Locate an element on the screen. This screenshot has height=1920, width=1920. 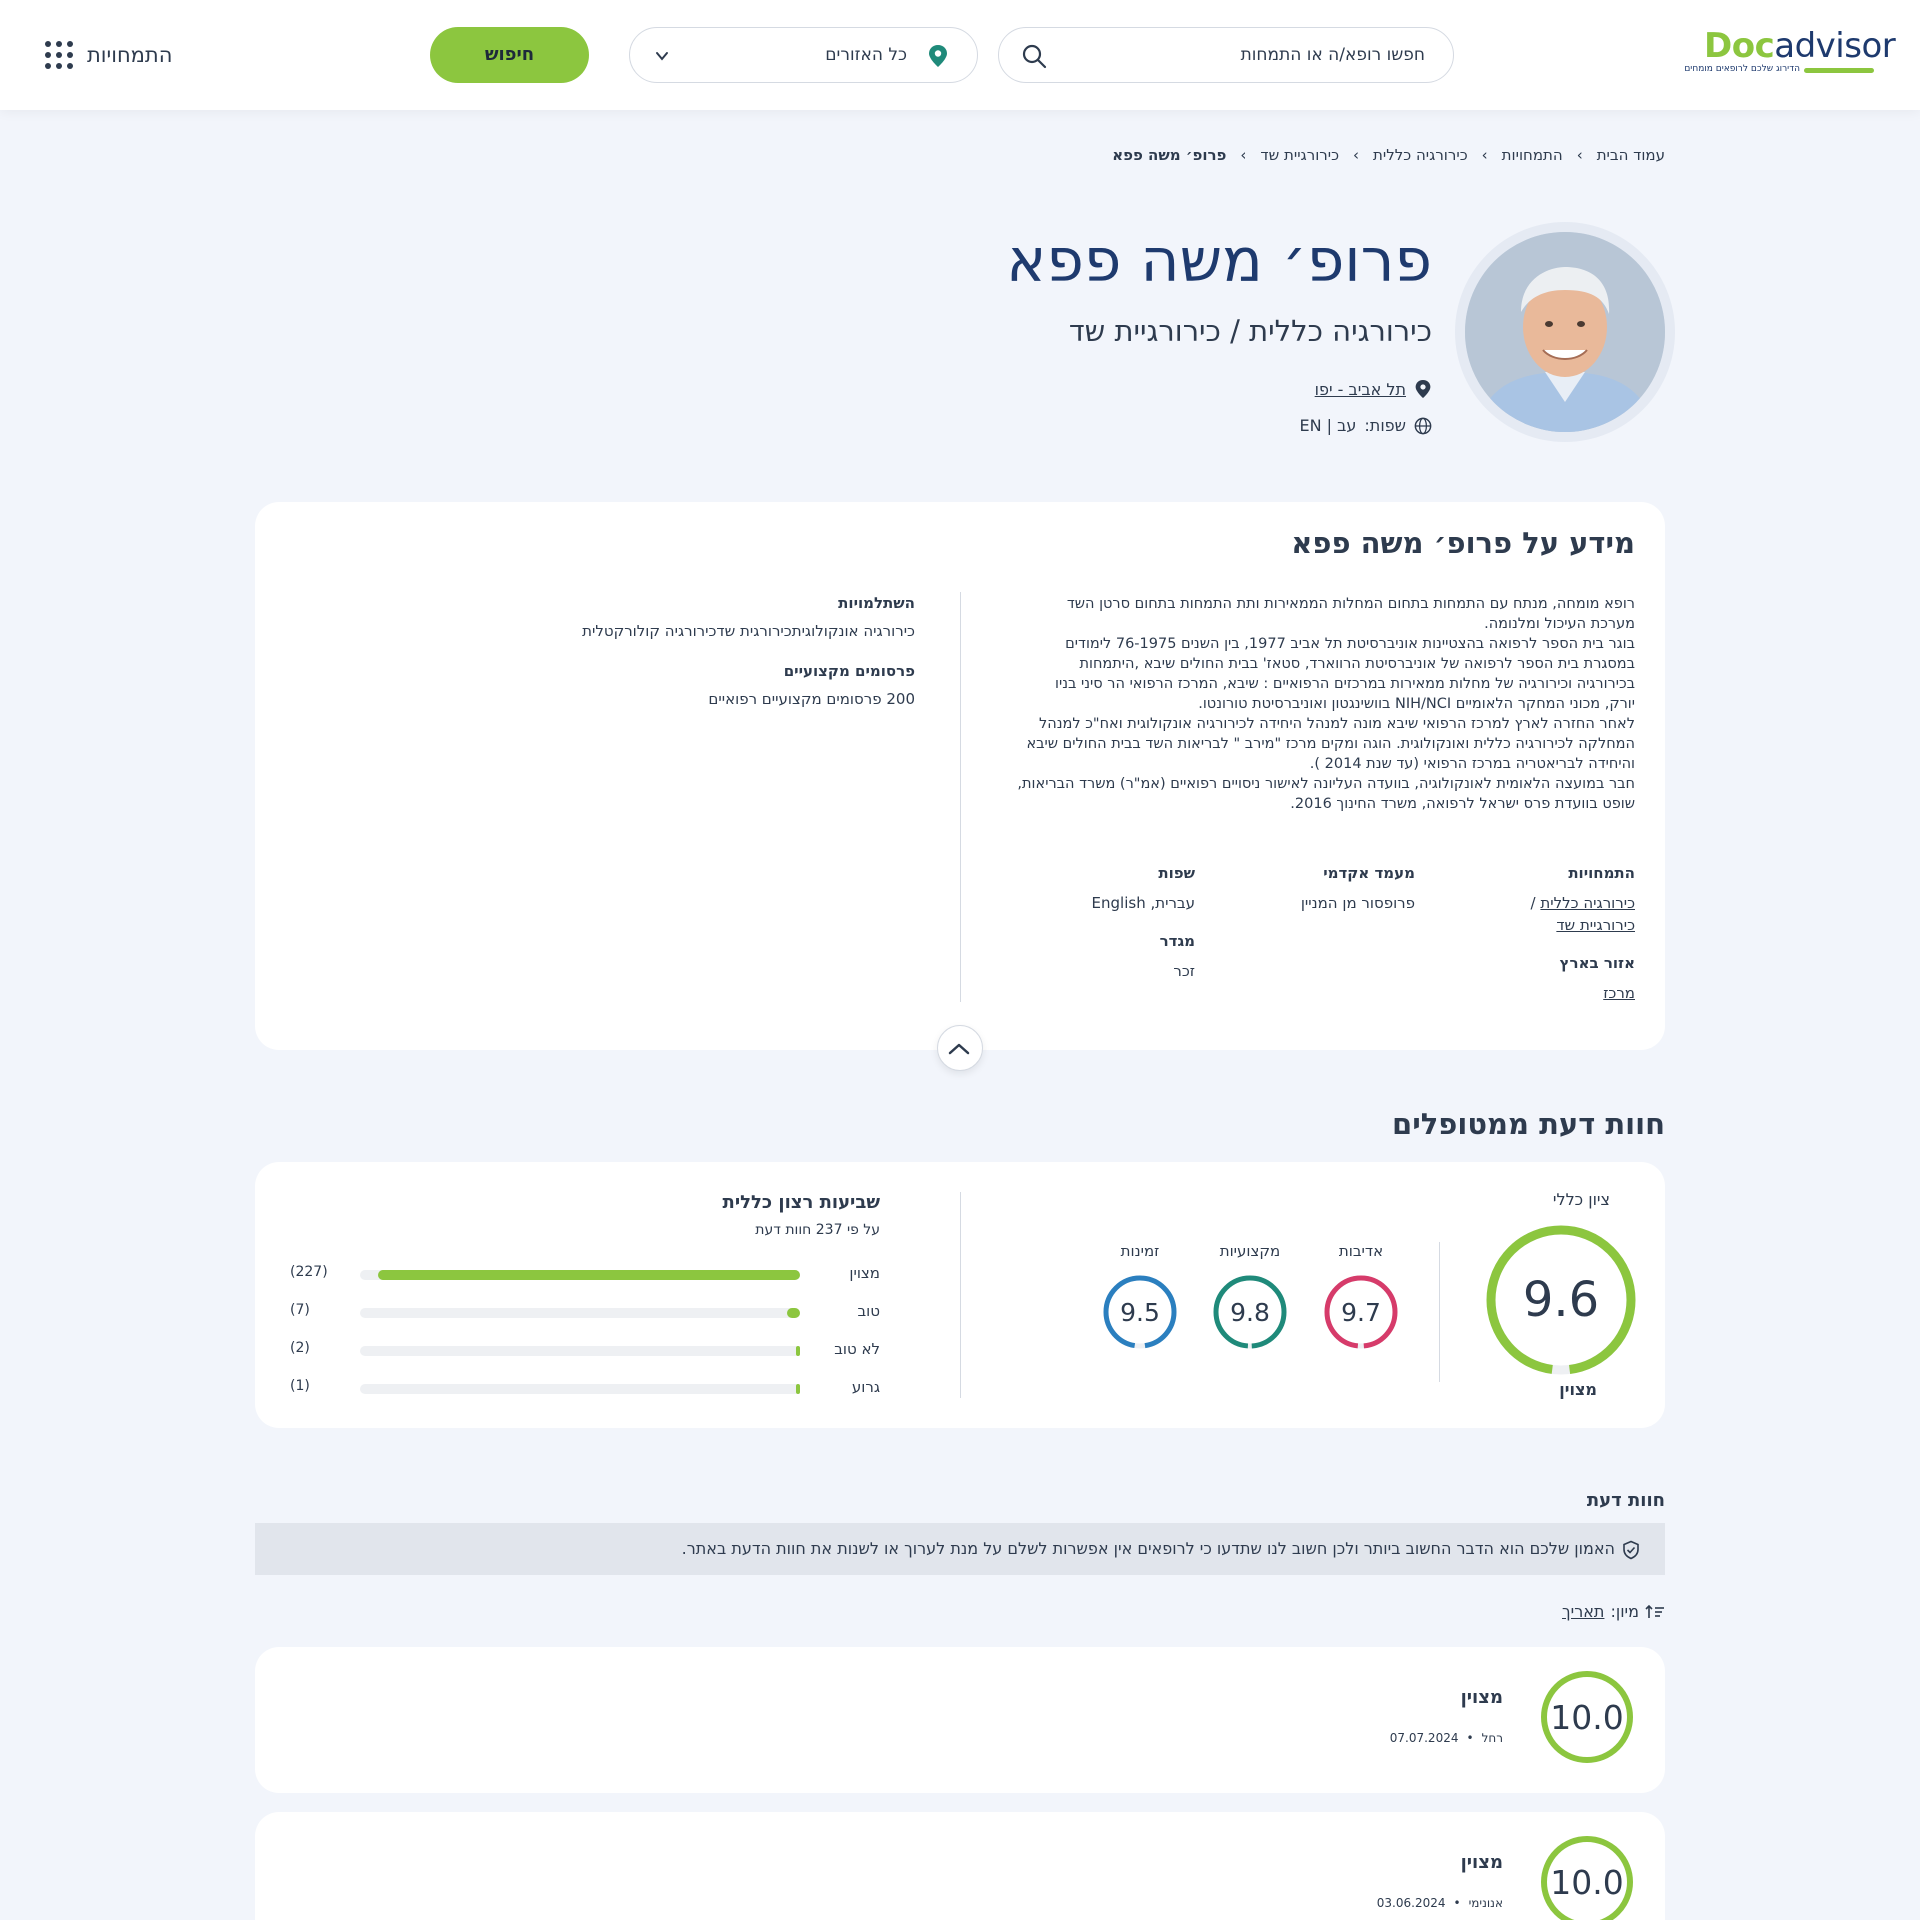
info-divider is located at coordinates (960, 797).